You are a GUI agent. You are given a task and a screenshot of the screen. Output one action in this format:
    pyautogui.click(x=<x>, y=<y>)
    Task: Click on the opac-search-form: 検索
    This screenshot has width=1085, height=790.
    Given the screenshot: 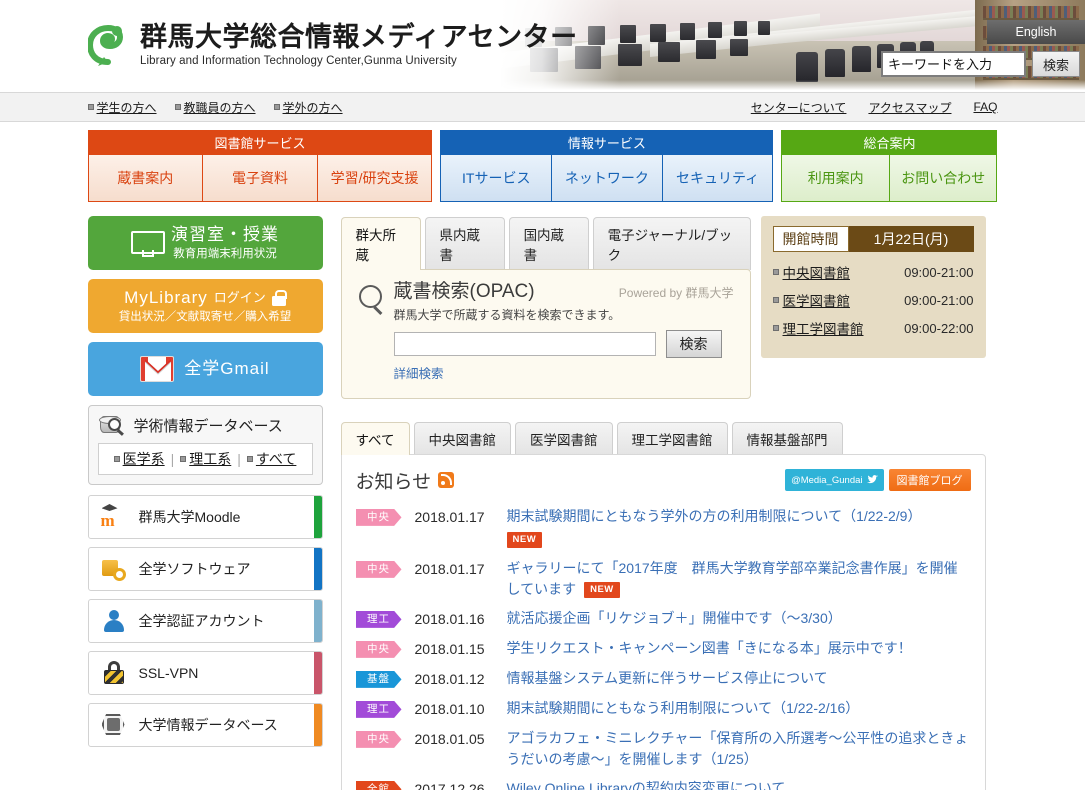 What is the action you would take?
    pyautogui.click(x=563, y=343)
    